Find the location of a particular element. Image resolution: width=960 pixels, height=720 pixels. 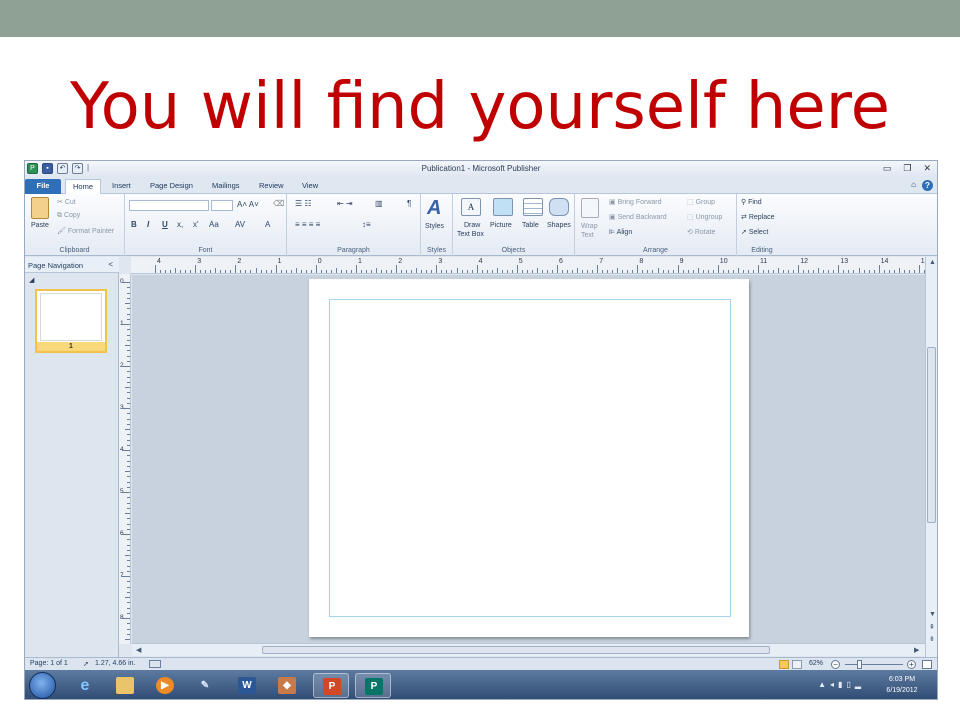

group-button: ⬚ Group is located at coordinates (701, 202).